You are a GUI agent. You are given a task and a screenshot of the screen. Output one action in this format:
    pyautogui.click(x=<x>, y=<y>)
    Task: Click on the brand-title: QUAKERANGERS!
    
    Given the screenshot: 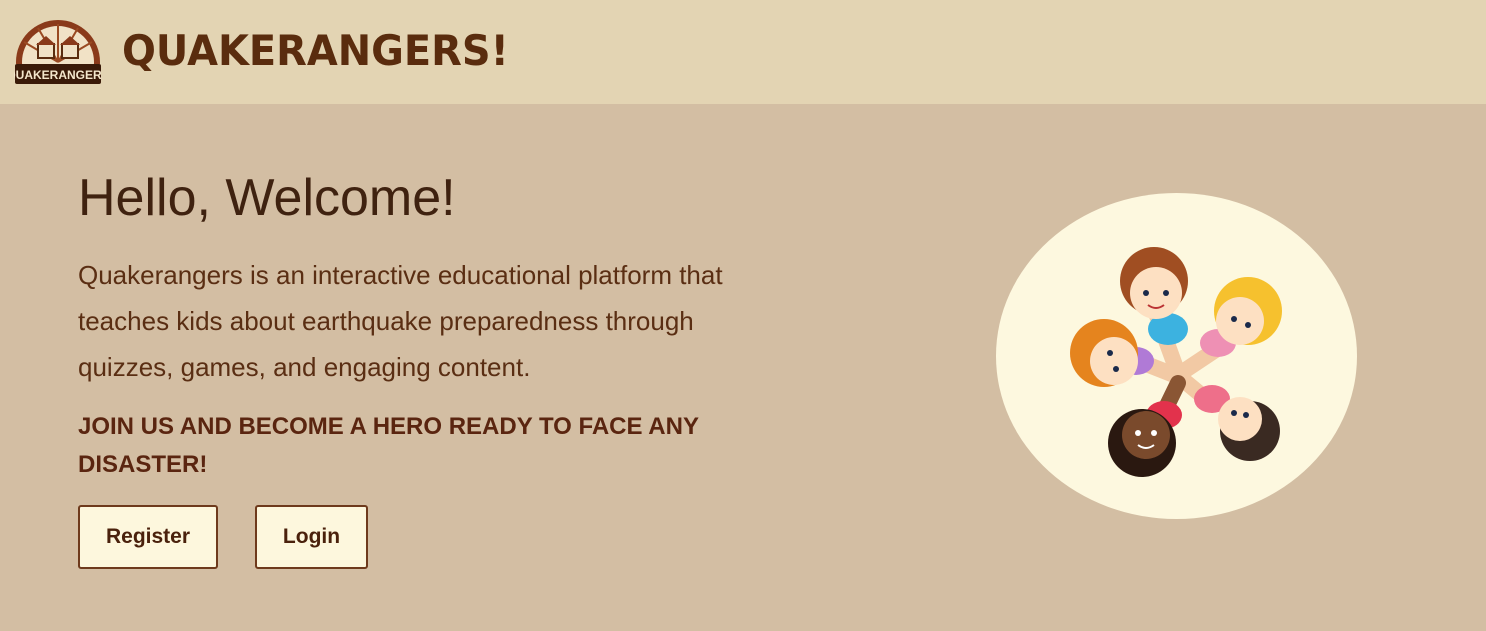 What is the action you would take?
    pyautogui.click(x=315, y=50)
    